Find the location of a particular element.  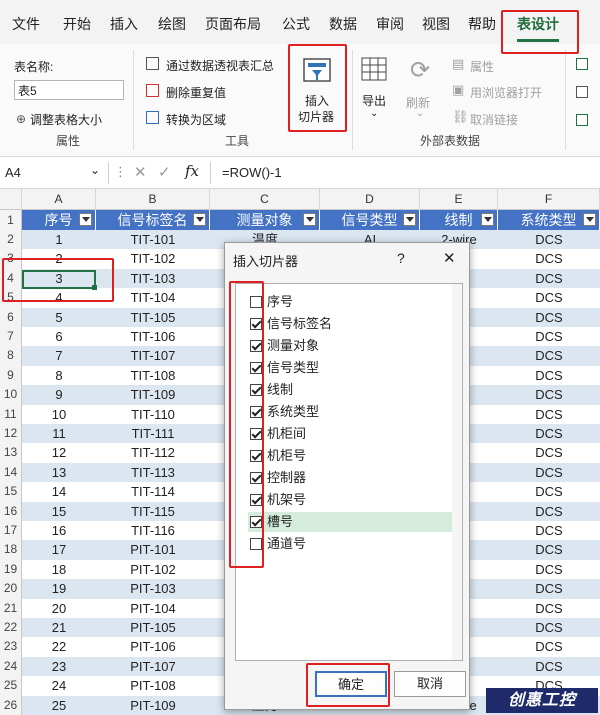

table-cell: 8 is located at coordinates (59, 375).